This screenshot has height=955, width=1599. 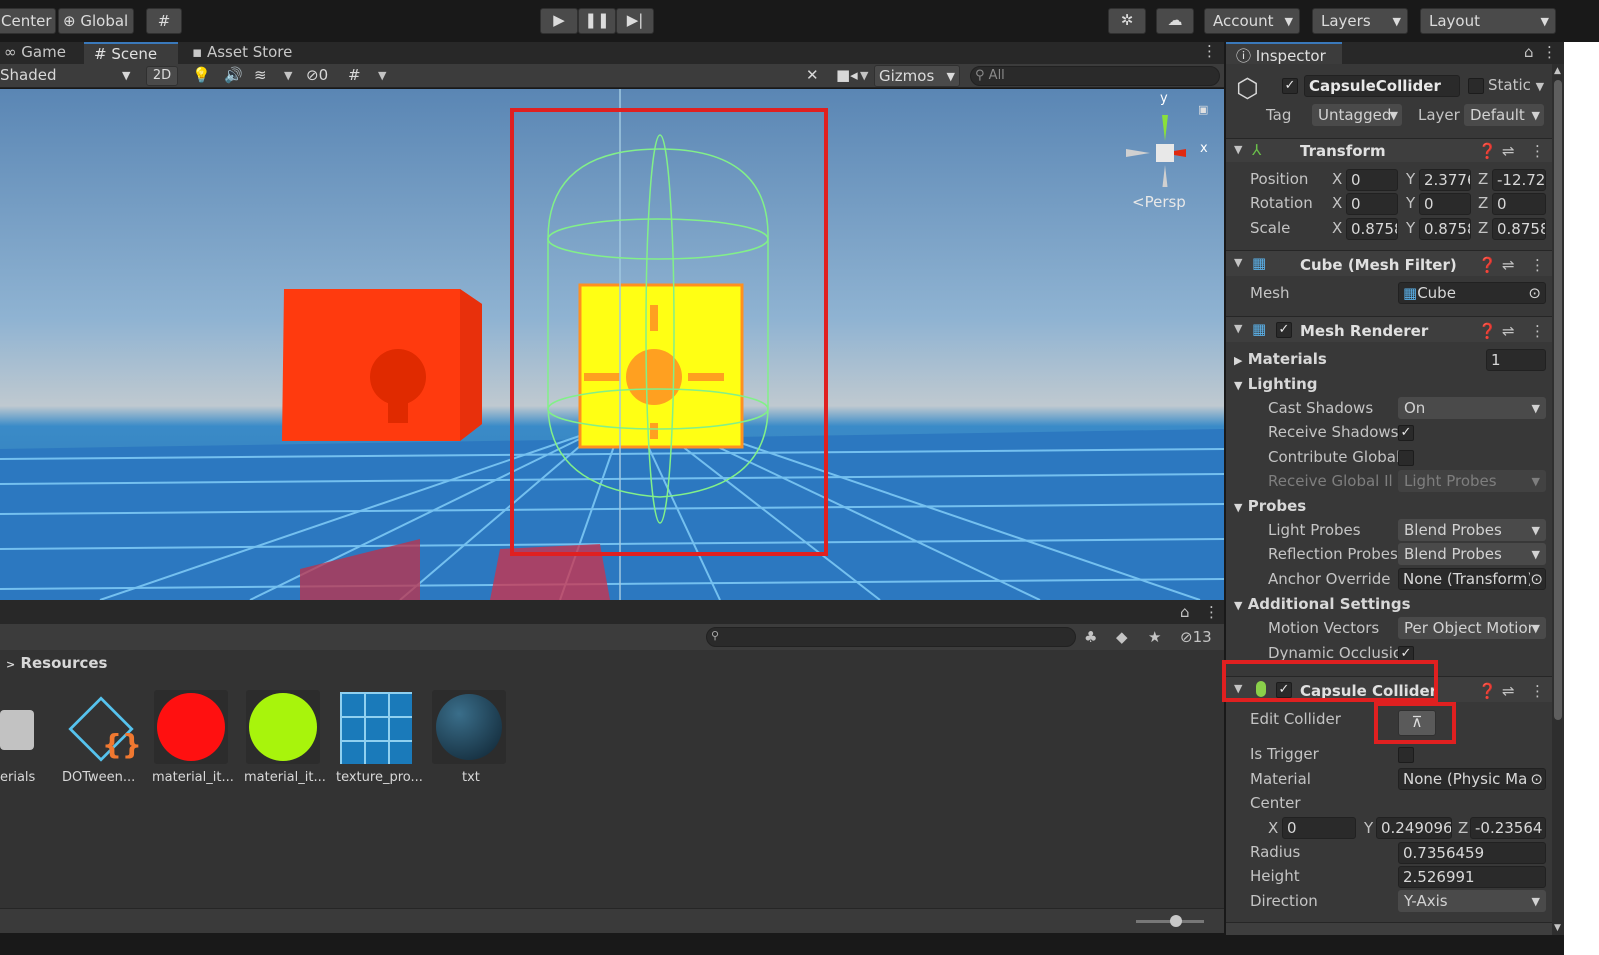 What do you see at coordinates (1519, 180) in the screenshot?
I see `position-z-field: -12.72` at bounding box center [1519, 180].